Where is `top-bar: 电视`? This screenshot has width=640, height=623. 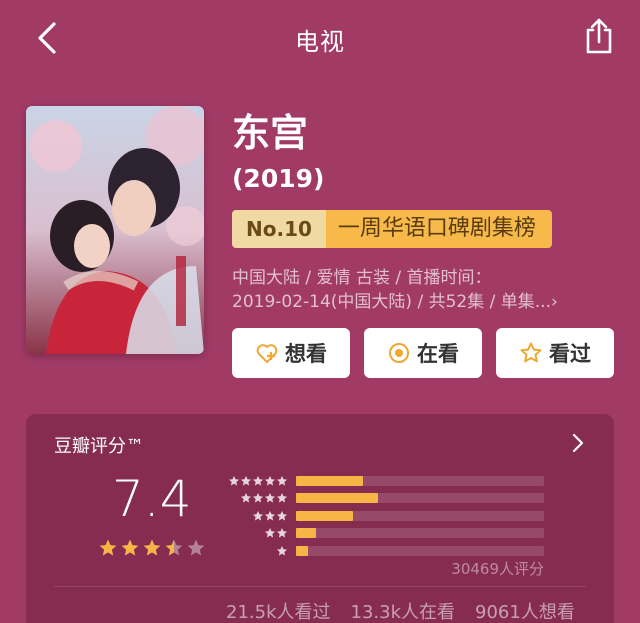 top-bar: 电视 is located at coordinates (320, 39).